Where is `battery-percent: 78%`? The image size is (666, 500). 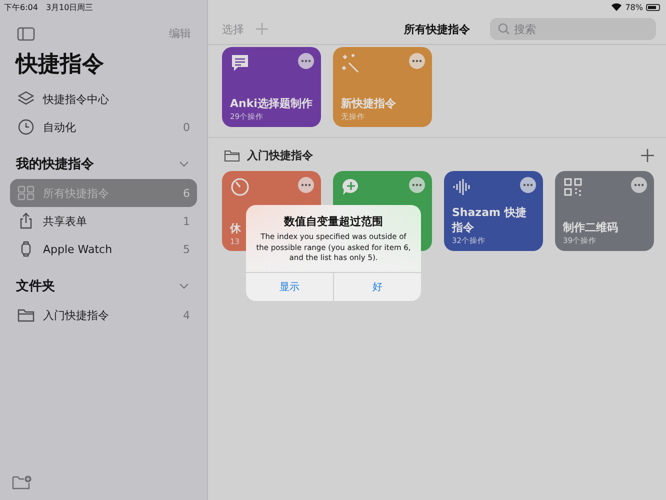
battery-percent: 78% is located at coordinates (634, 7).